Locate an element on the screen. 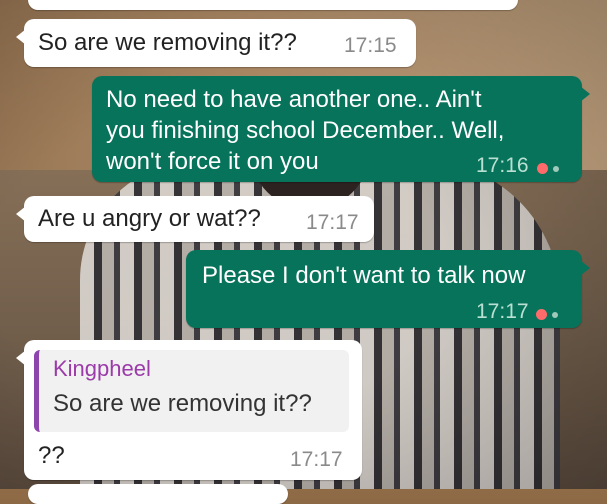 The width and height of the screenshot is (607, 504). message-line: you finishing school December.. Well, is located at coordinates (305, 130).